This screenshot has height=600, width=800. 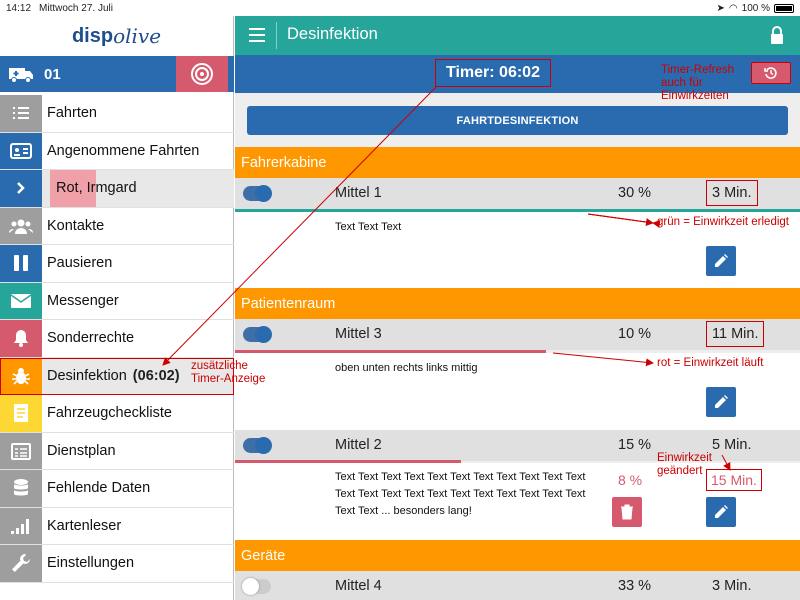 I want to click on bell-icon, so click(x=21, y=338).